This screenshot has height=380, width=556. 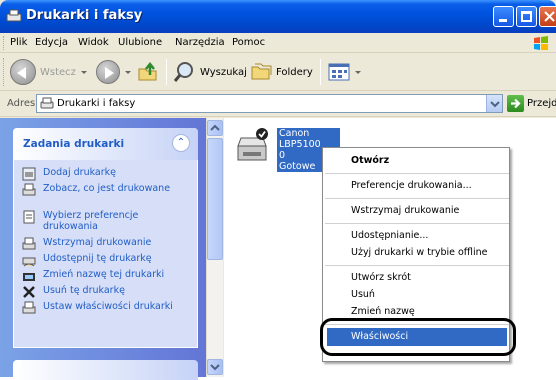 I want to click on address-dropdown-button, so click(x=494, y=103).